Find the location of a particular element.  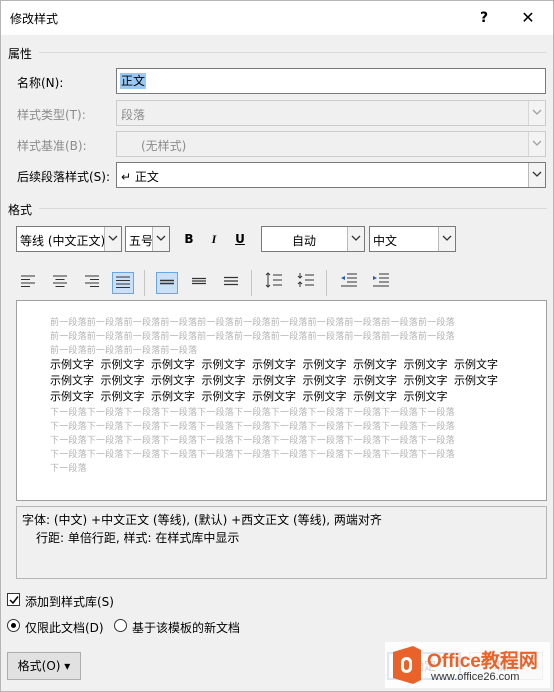

name-input-value: 正文 is located at coordinates (133, 81).